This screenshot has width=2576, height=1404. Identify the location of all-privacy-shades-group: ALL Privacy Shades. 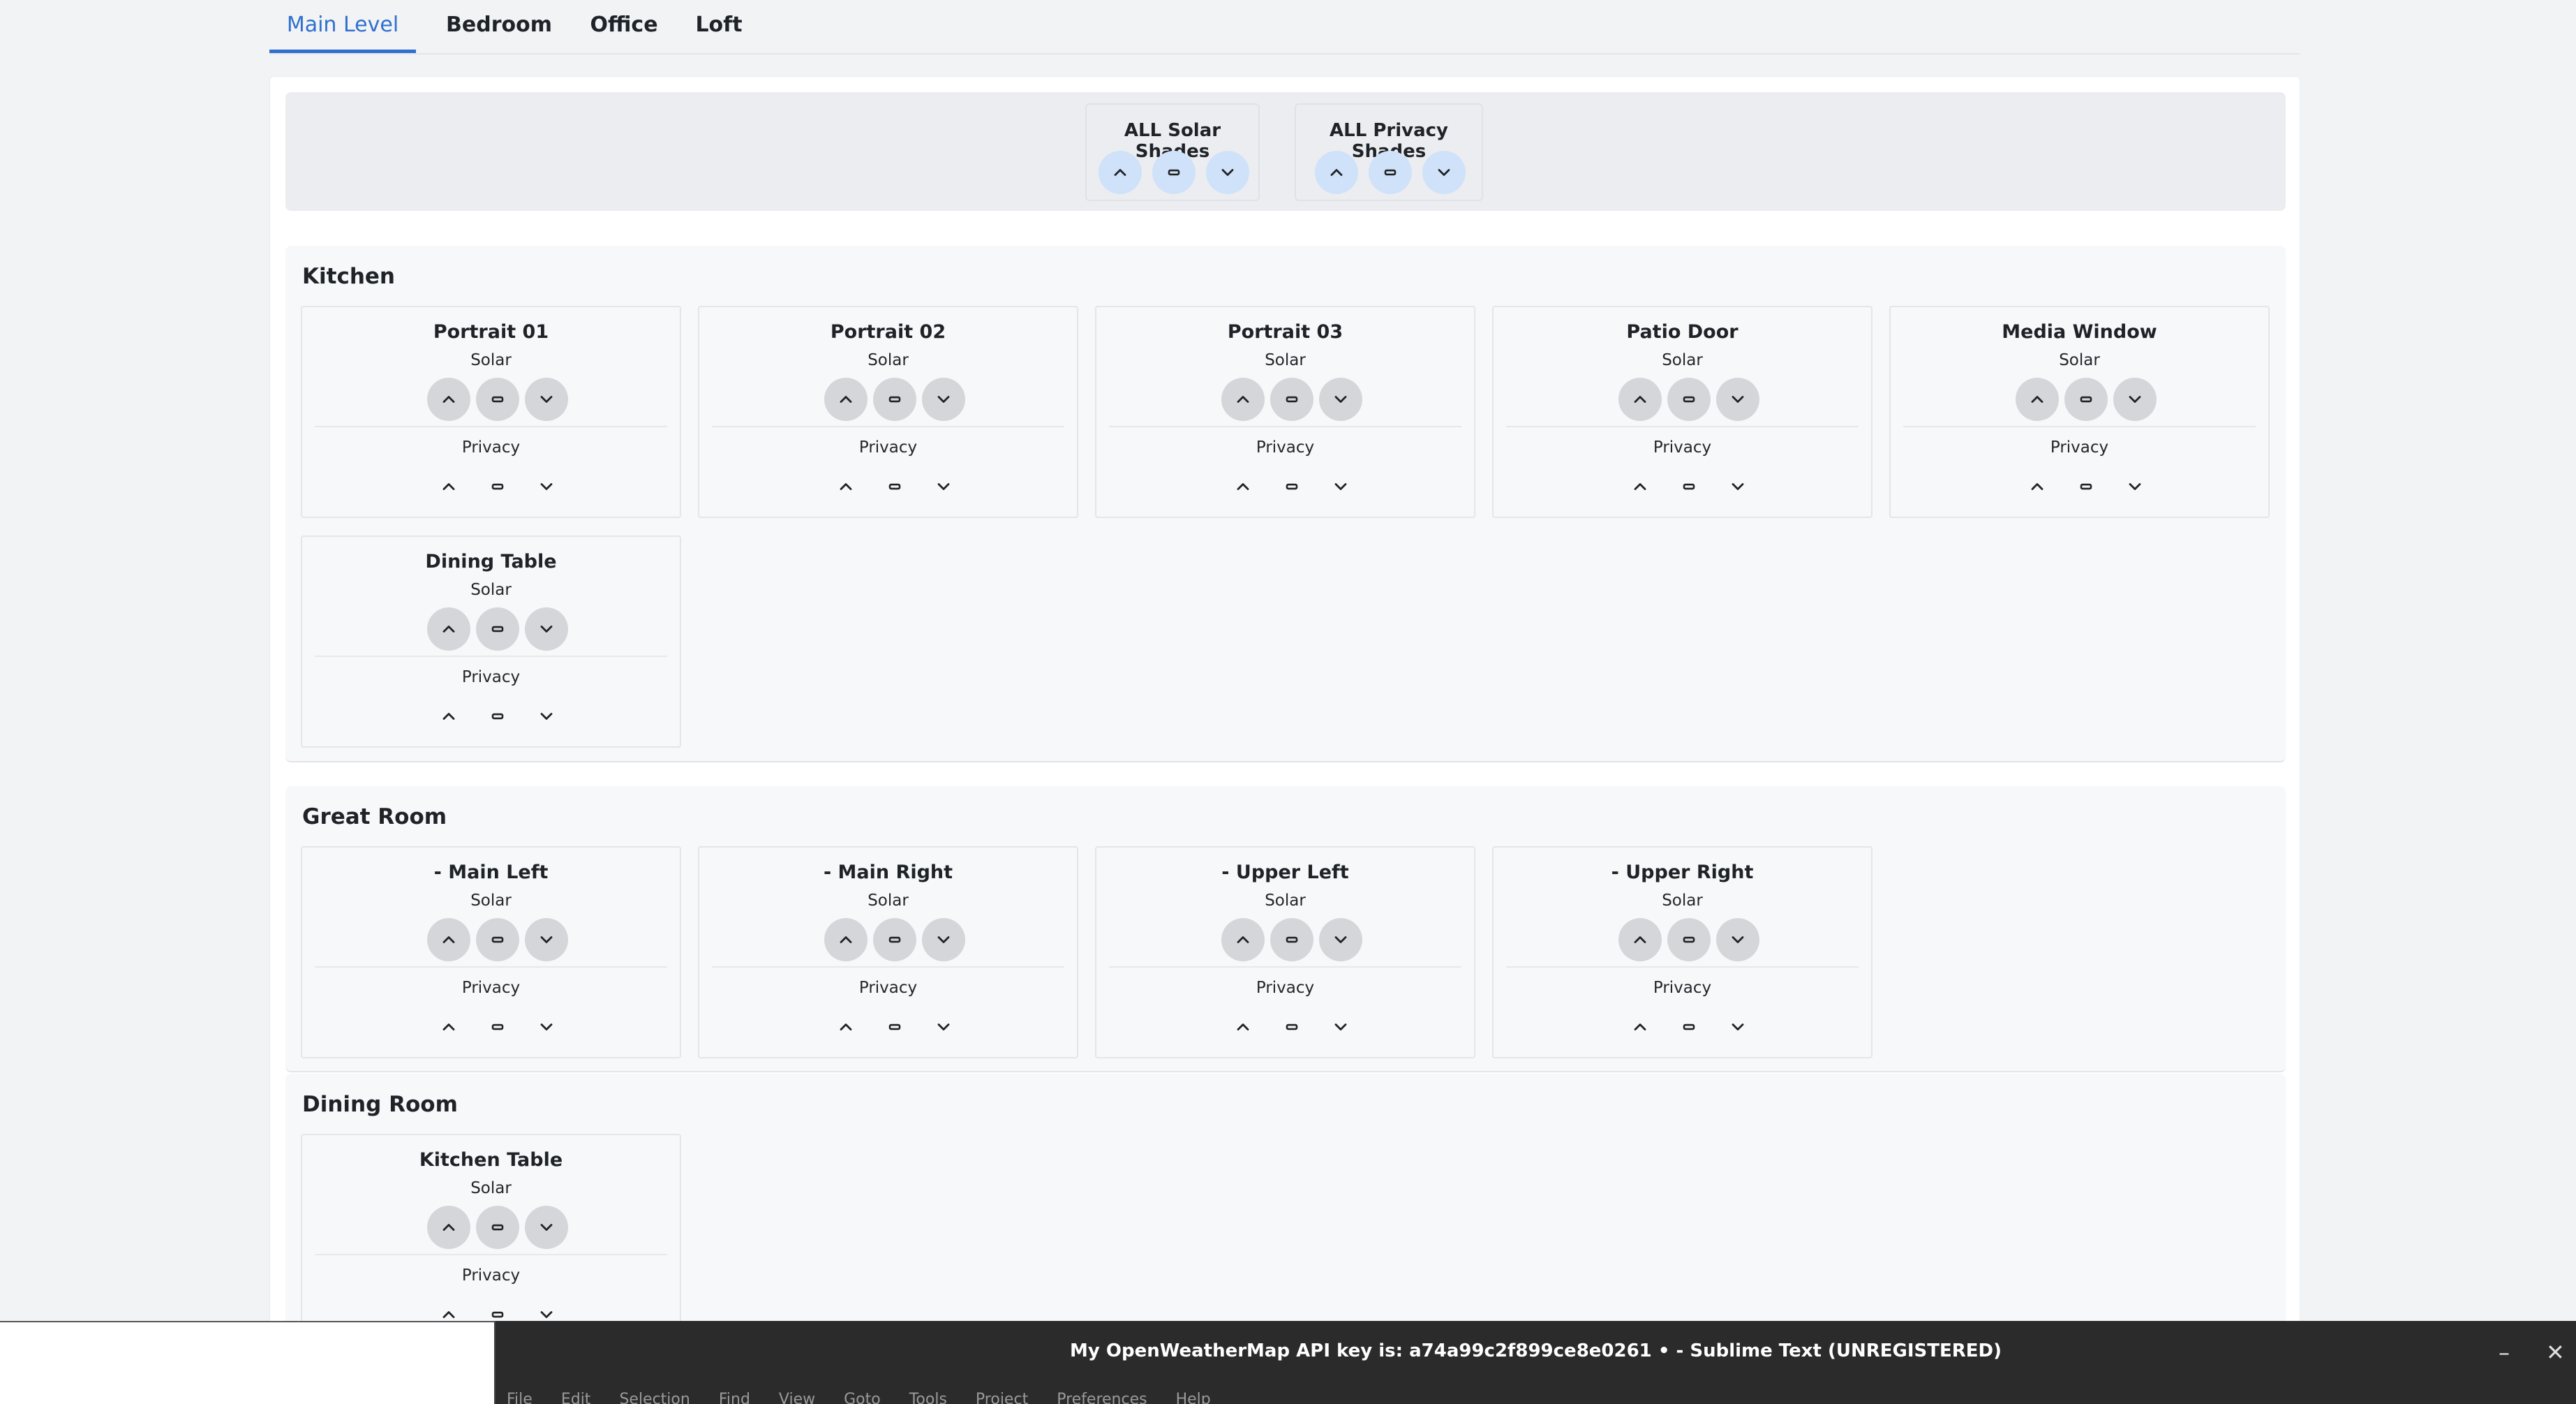
(1389, 152).